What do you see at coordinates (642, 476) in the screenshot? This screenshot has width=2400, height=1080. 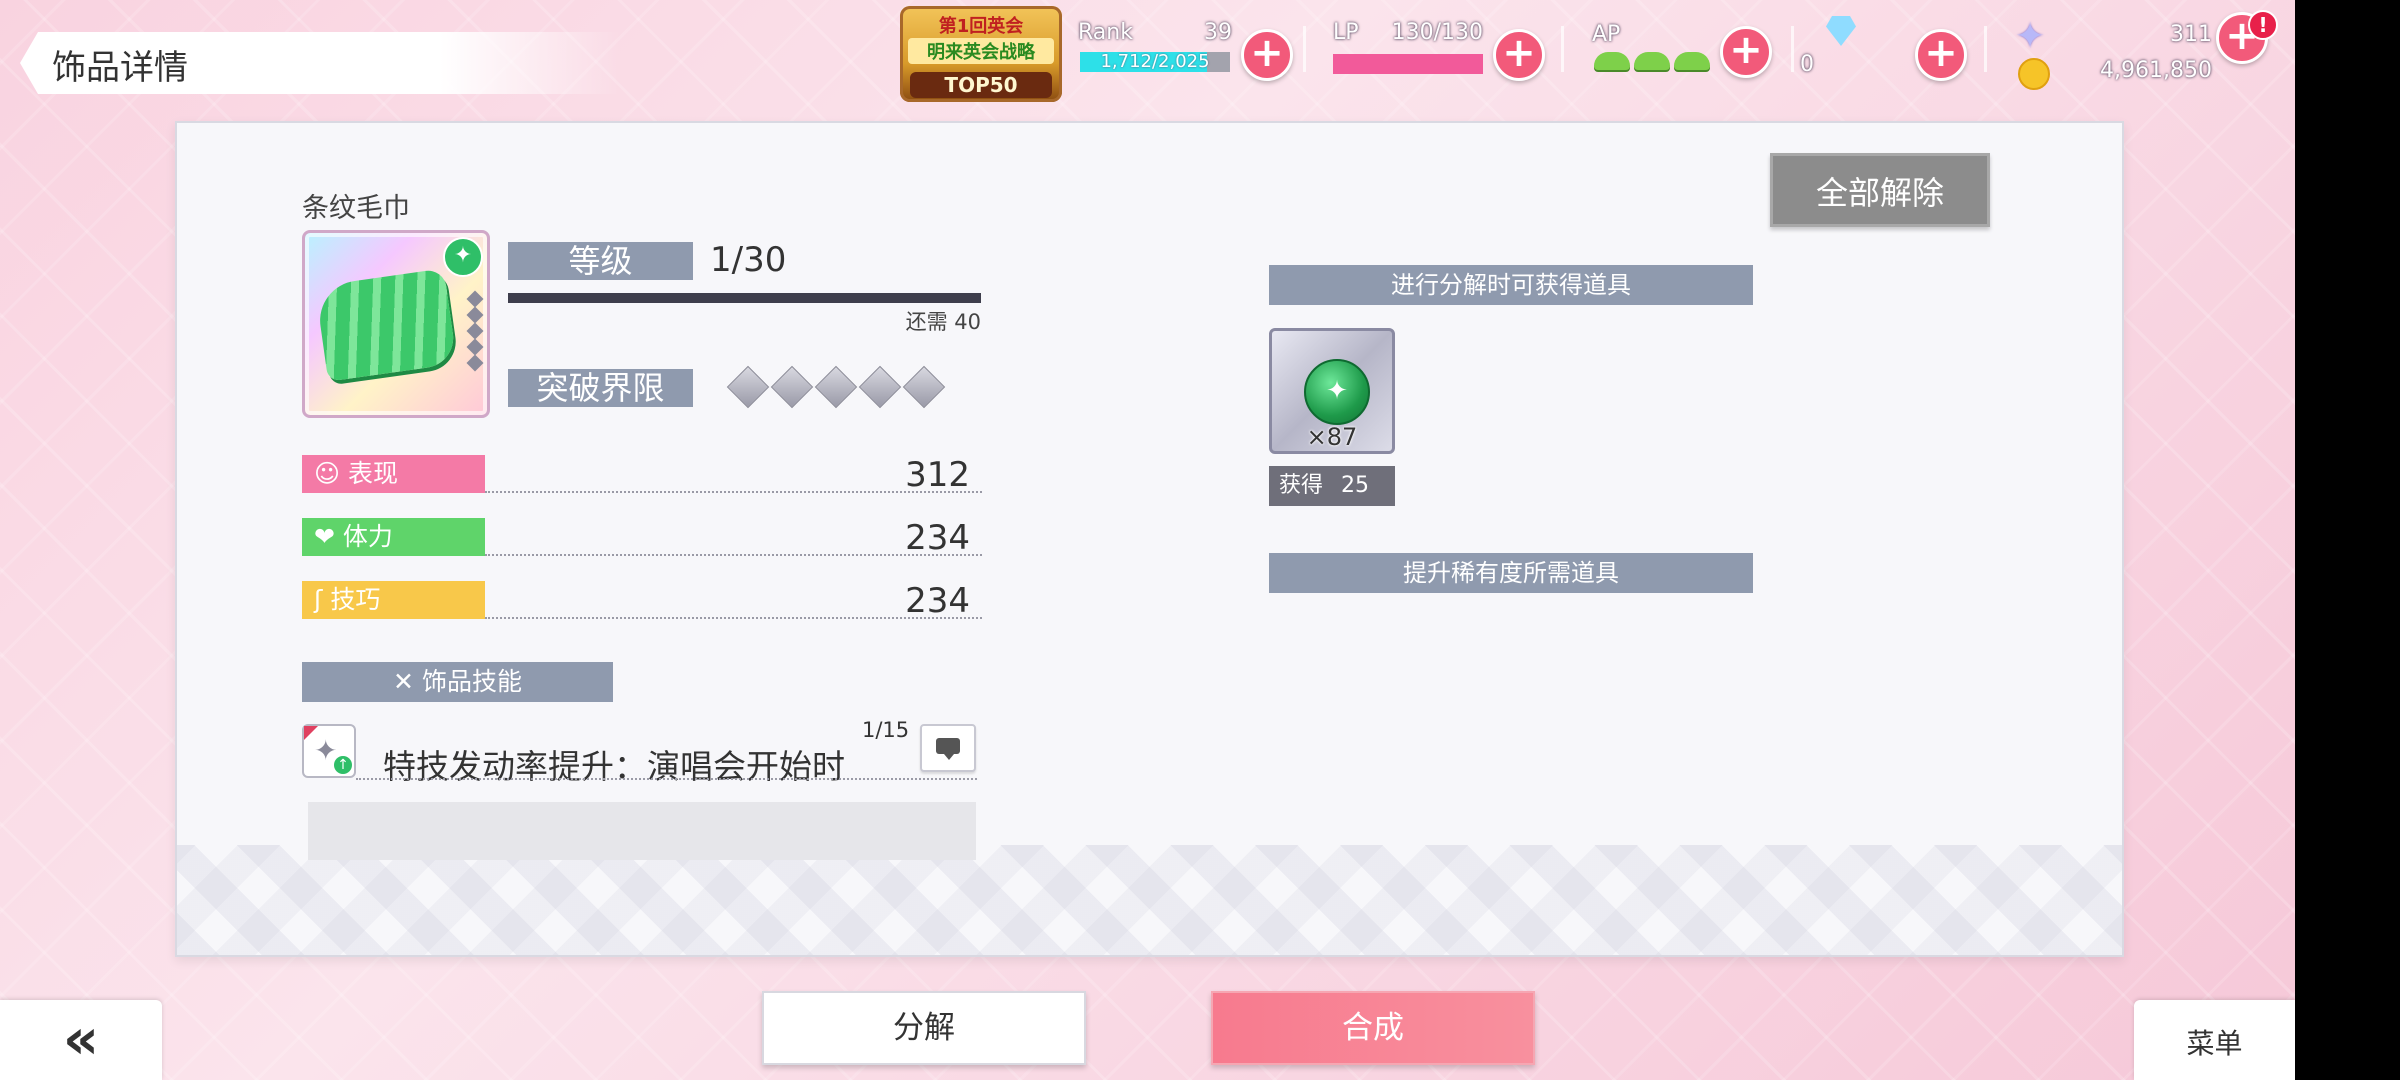 I see `stat-row-appeal: ☺ 表现 312` at bounding box center [642, 476].